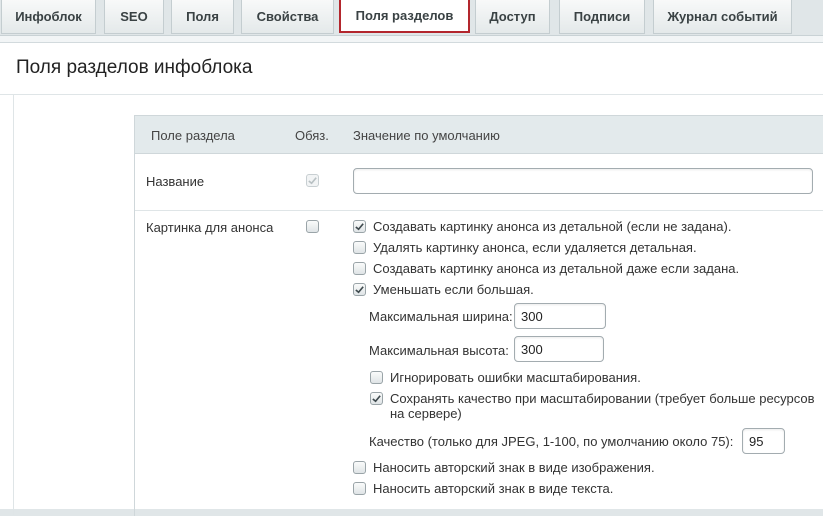 This screenshot has height=516, width=823. What do you see at coordinates (376, 377) in the screenshot?
I see `ignore-scaling-errors-checkbox` at bounding box center [376, 377].